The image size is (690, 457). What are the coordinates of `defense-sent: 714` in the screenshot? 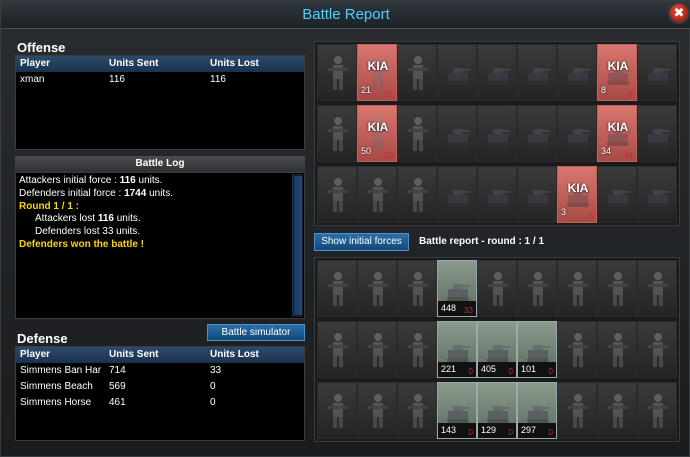 It's located at (117, 370).